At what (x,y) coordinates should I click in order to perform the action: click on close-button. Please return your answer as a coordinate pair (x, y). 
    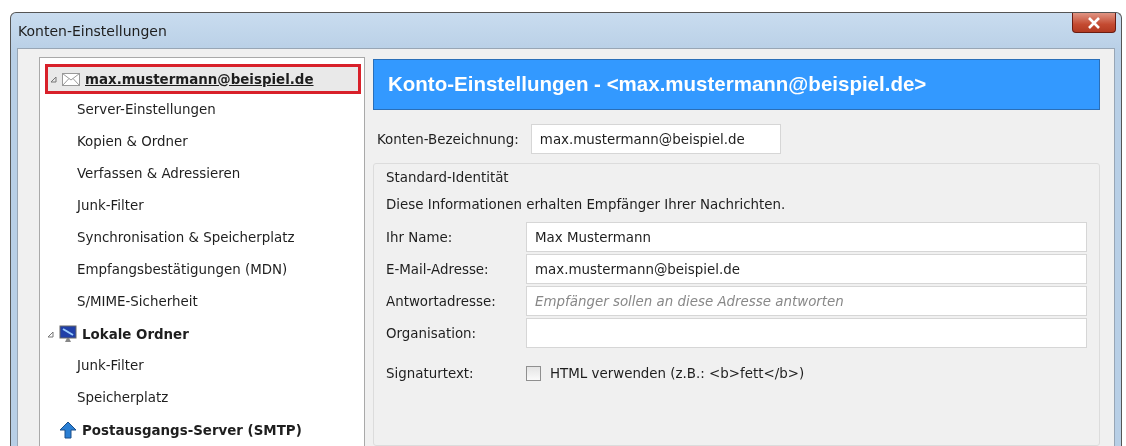
    Looking at the image, I should click on (1094, 23).